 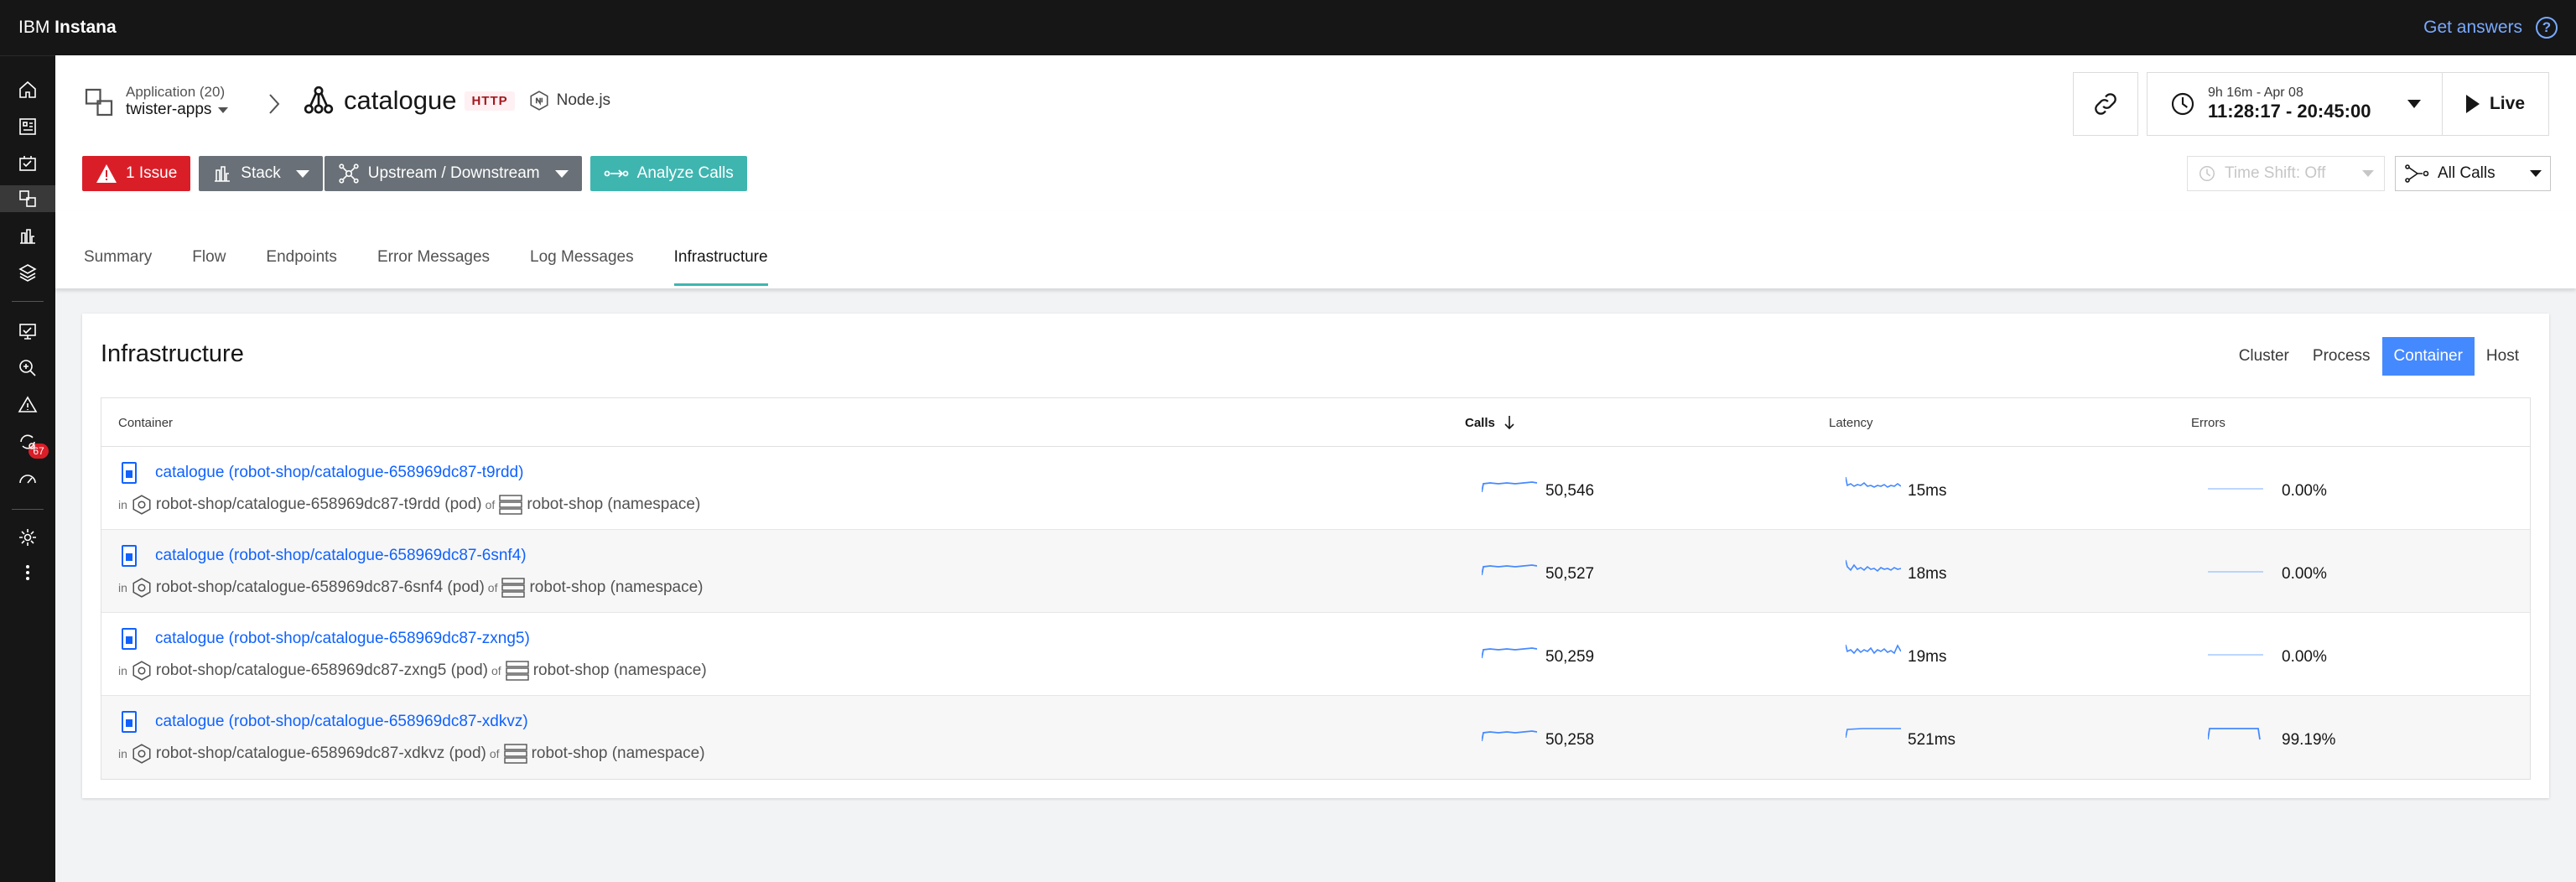 What do you see at coordinates (1927, 491) in the screenshot?
I see `latency-value: 15ms` at bounding box center [1927, 491].